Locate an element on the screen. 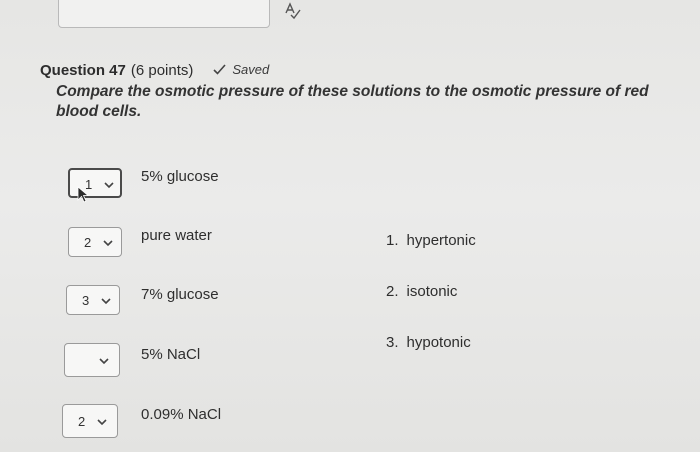 The image size is (700, 452). choice-number: 2. is located at coordinates (392, 291).